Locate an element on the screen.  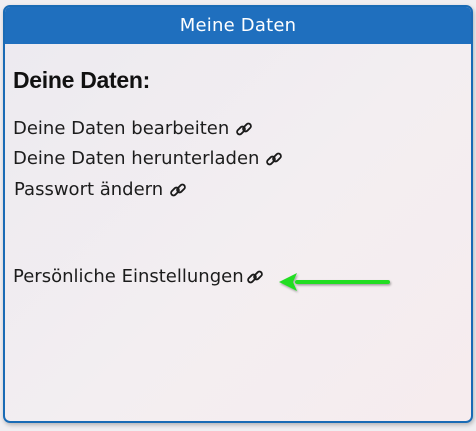
personal-settings-link: Persönliche Einstellungen is located at coordinates (139, 276).